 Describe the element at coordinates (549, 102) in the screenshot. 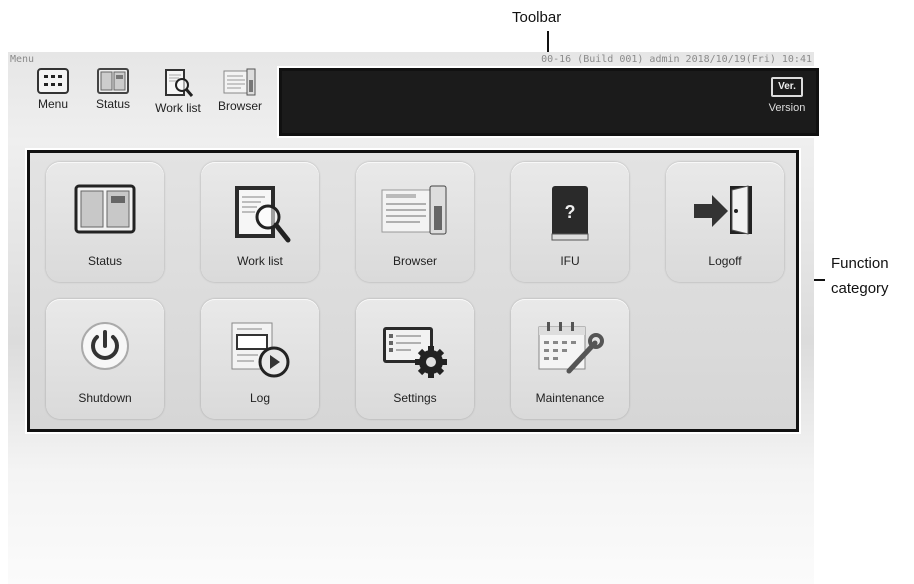

I see `toolbar-strip: Ver. Version` at that location.